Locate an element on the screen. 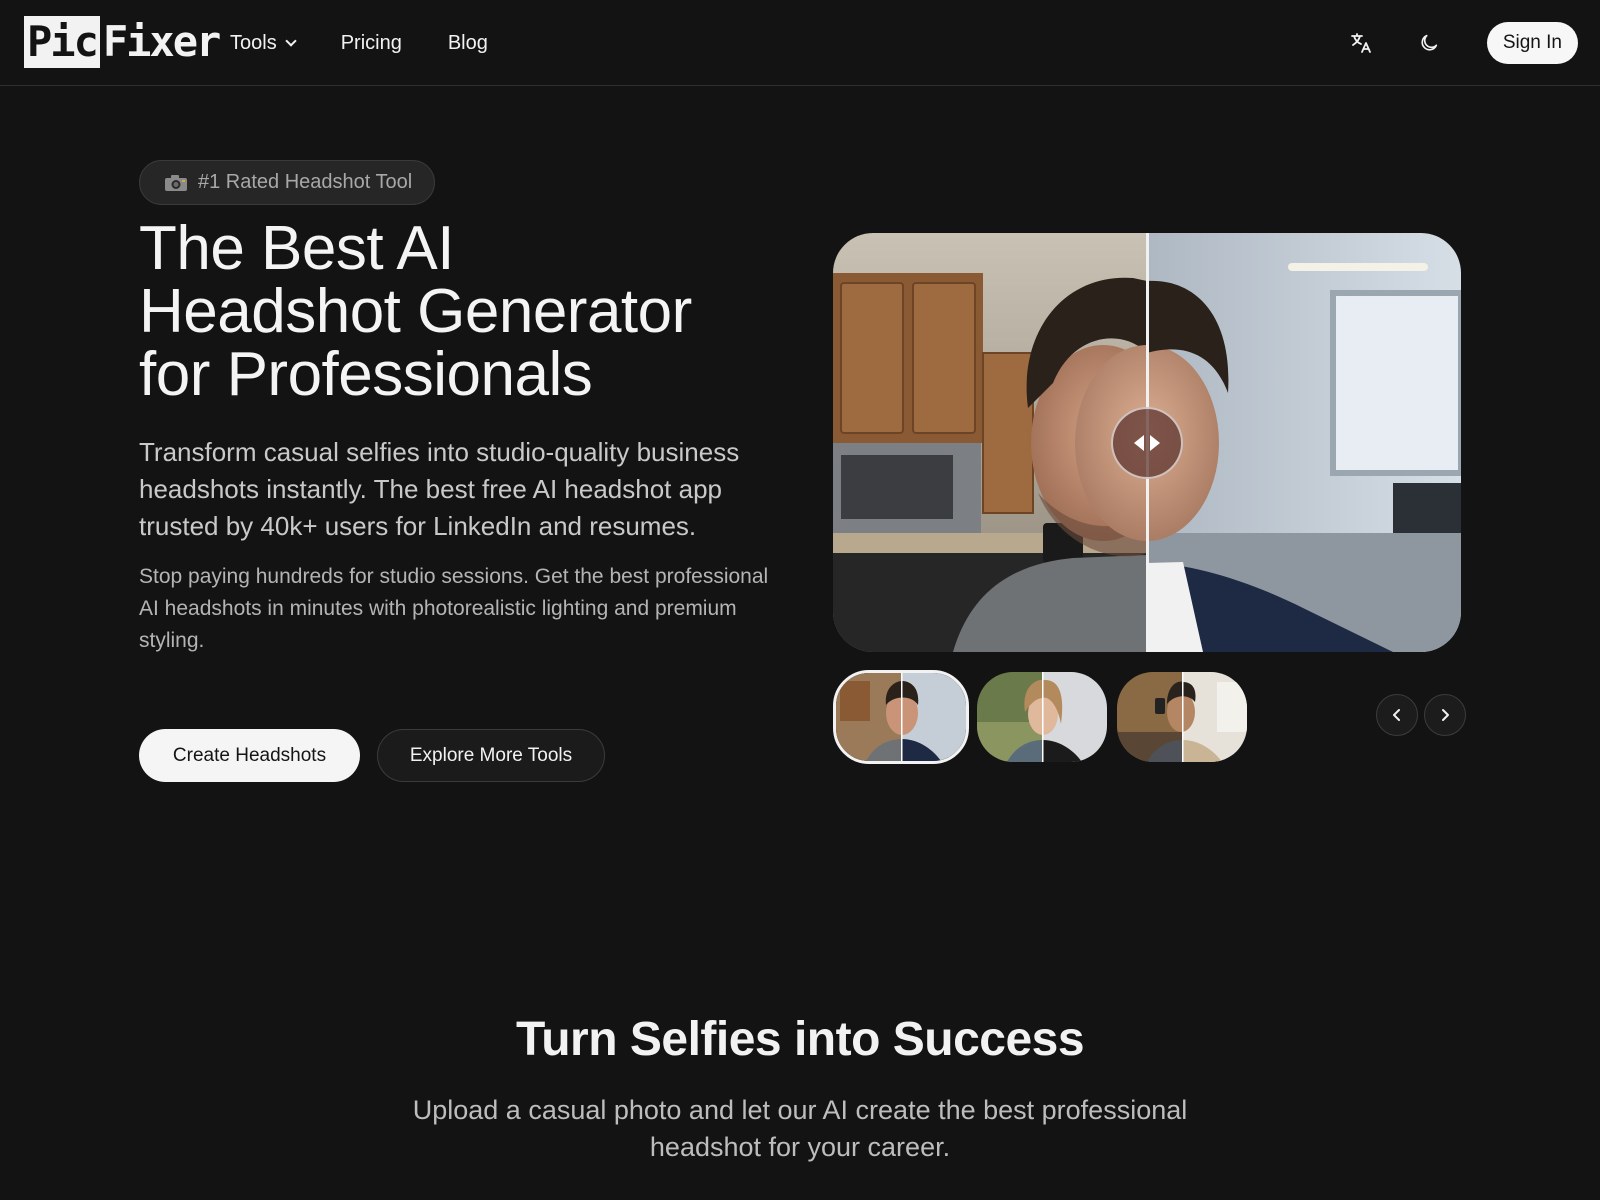  picfixer-logo: Pic Fixer is located at coordinates (122, 42).